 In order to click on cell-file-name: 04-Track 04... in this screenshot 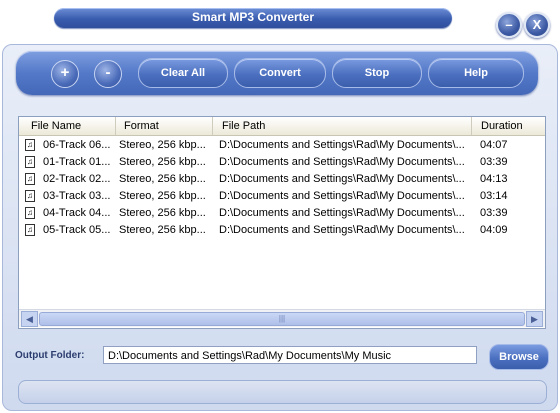, I will do `click(77, 213)`.